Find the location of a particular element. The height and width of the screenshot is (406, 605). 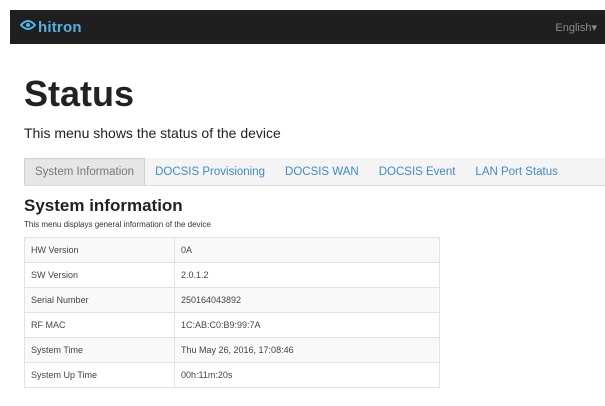

serial-number-label: Serial Number is located at coordinates (99, 300).